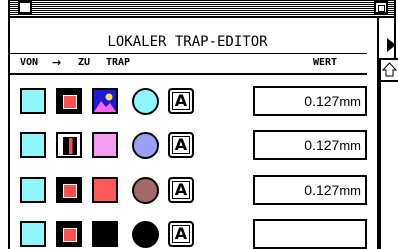 Image resolution: width=398 pixels, height=249 pixels. What do you see at coordinates (381, 7) in the screenshot?
I see `zoom-box-icon` at bounding box center [381, 7].